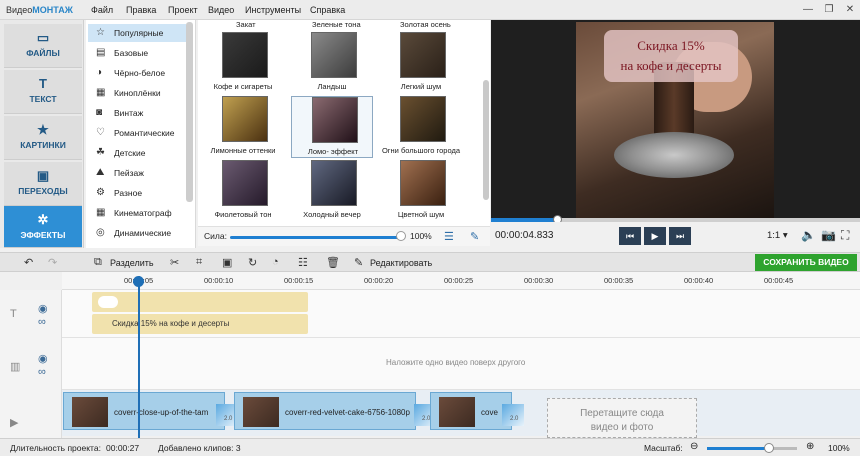 Image resolution: width=860 pixels, height=456 pixels. What do you see at coordinates (332, 63) in the screenshot?
I see `effect-tile: Ландыш` at bounding box center [332, 63].